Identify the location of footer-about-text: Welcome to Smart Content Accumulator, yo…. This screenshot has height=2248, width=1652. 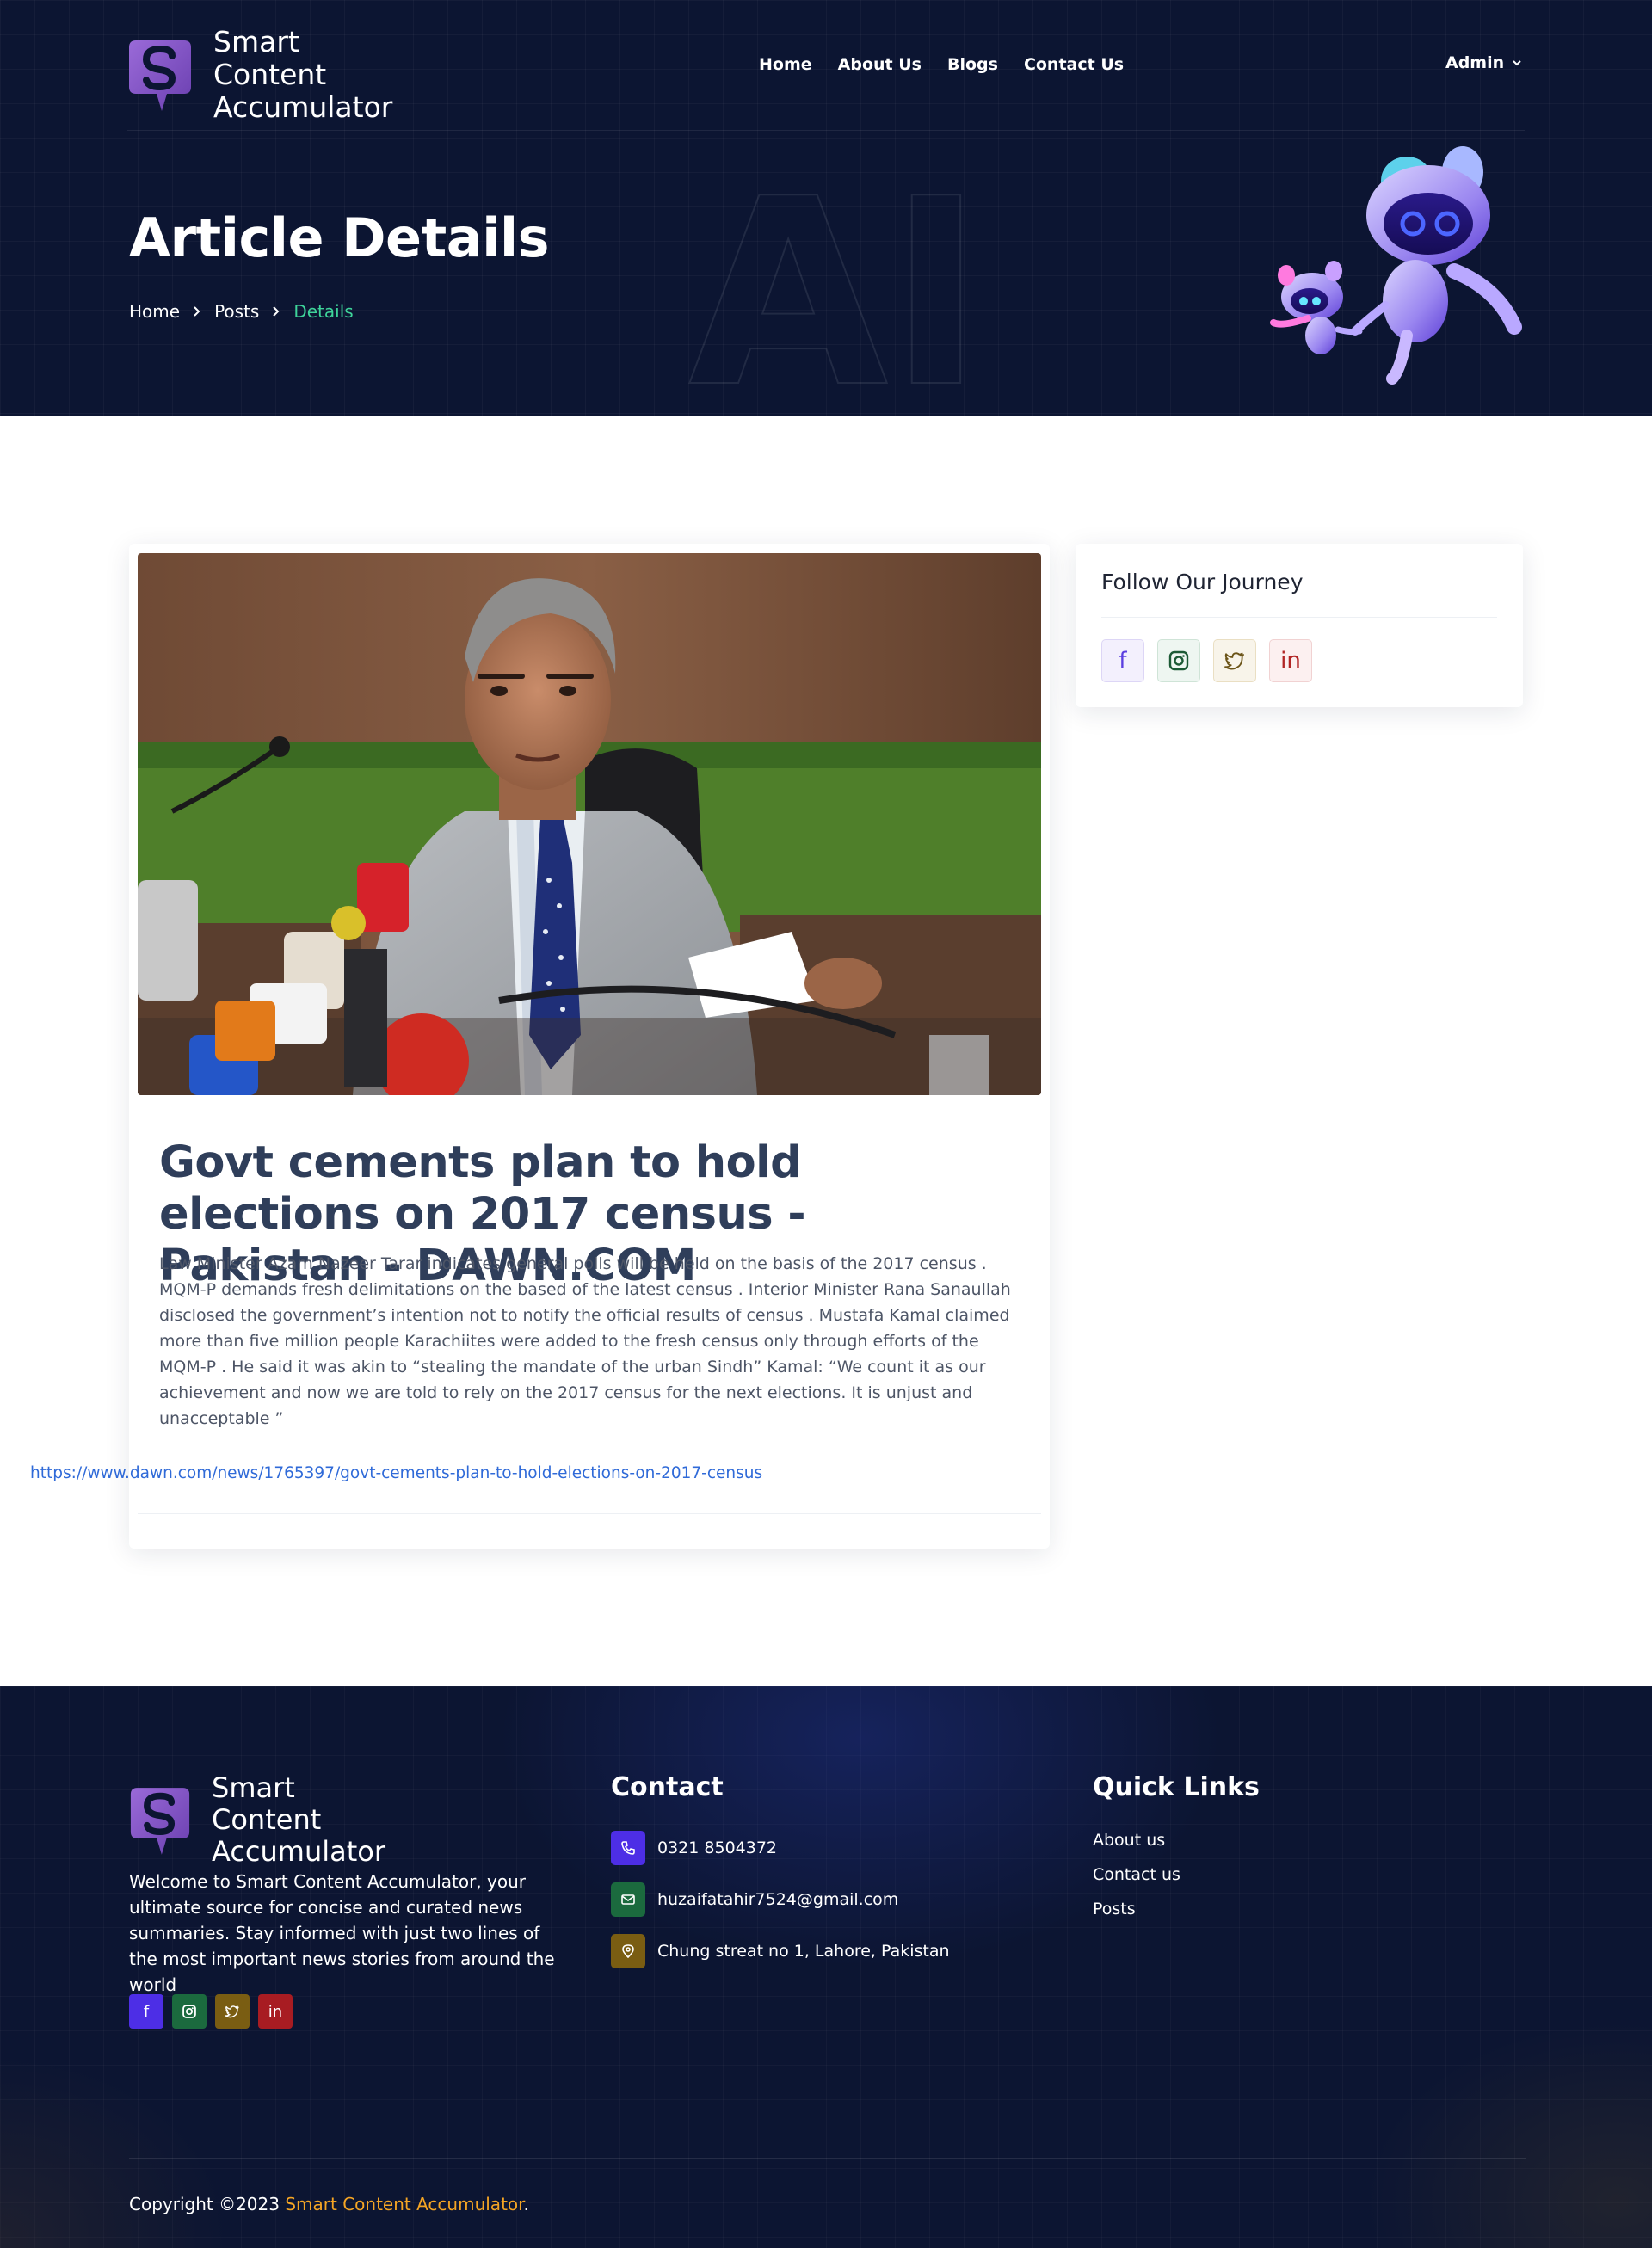
(342, 1933).